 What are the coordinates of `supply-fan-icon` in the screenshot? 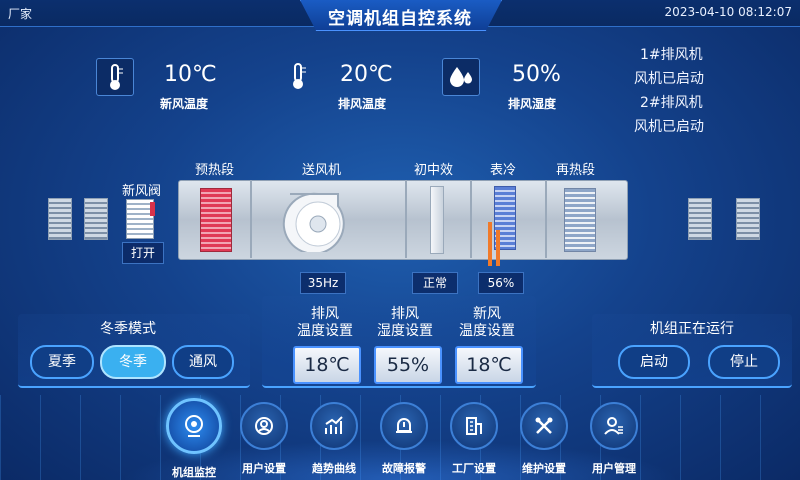 It's located at (318, 220).